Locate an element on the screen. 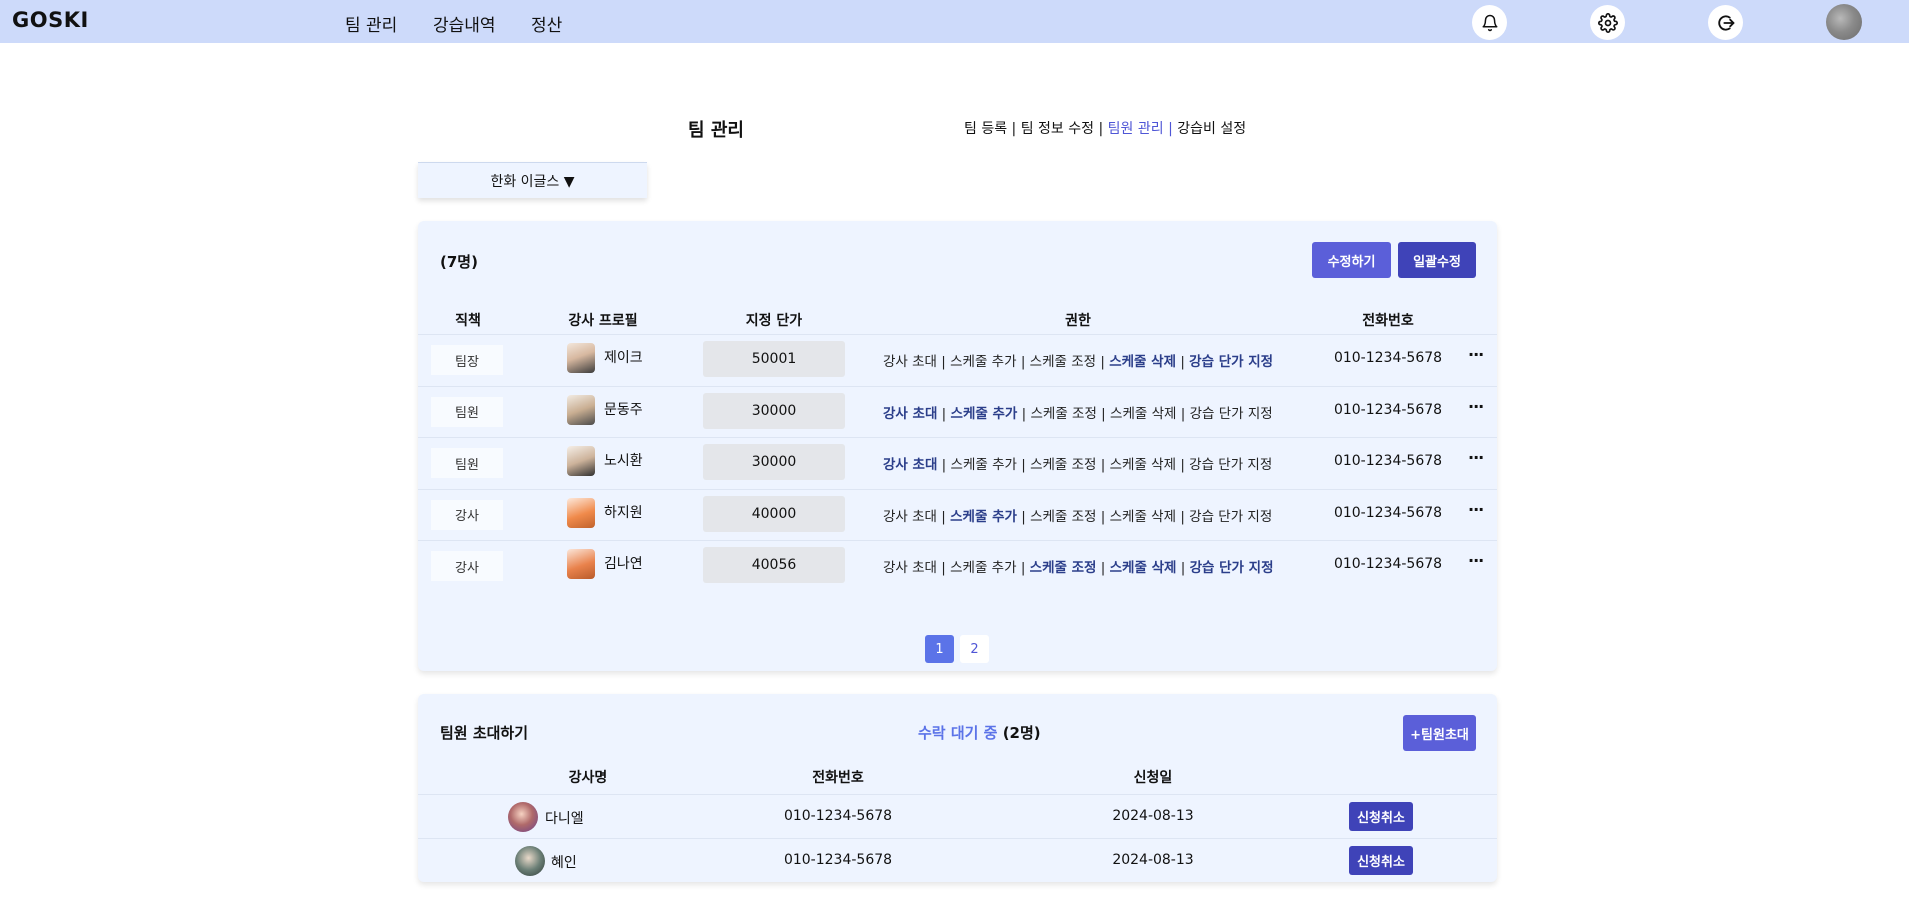 This screenshot has height=915, width=1909. page-button-1: 1 is located at coordinates (939, 649).